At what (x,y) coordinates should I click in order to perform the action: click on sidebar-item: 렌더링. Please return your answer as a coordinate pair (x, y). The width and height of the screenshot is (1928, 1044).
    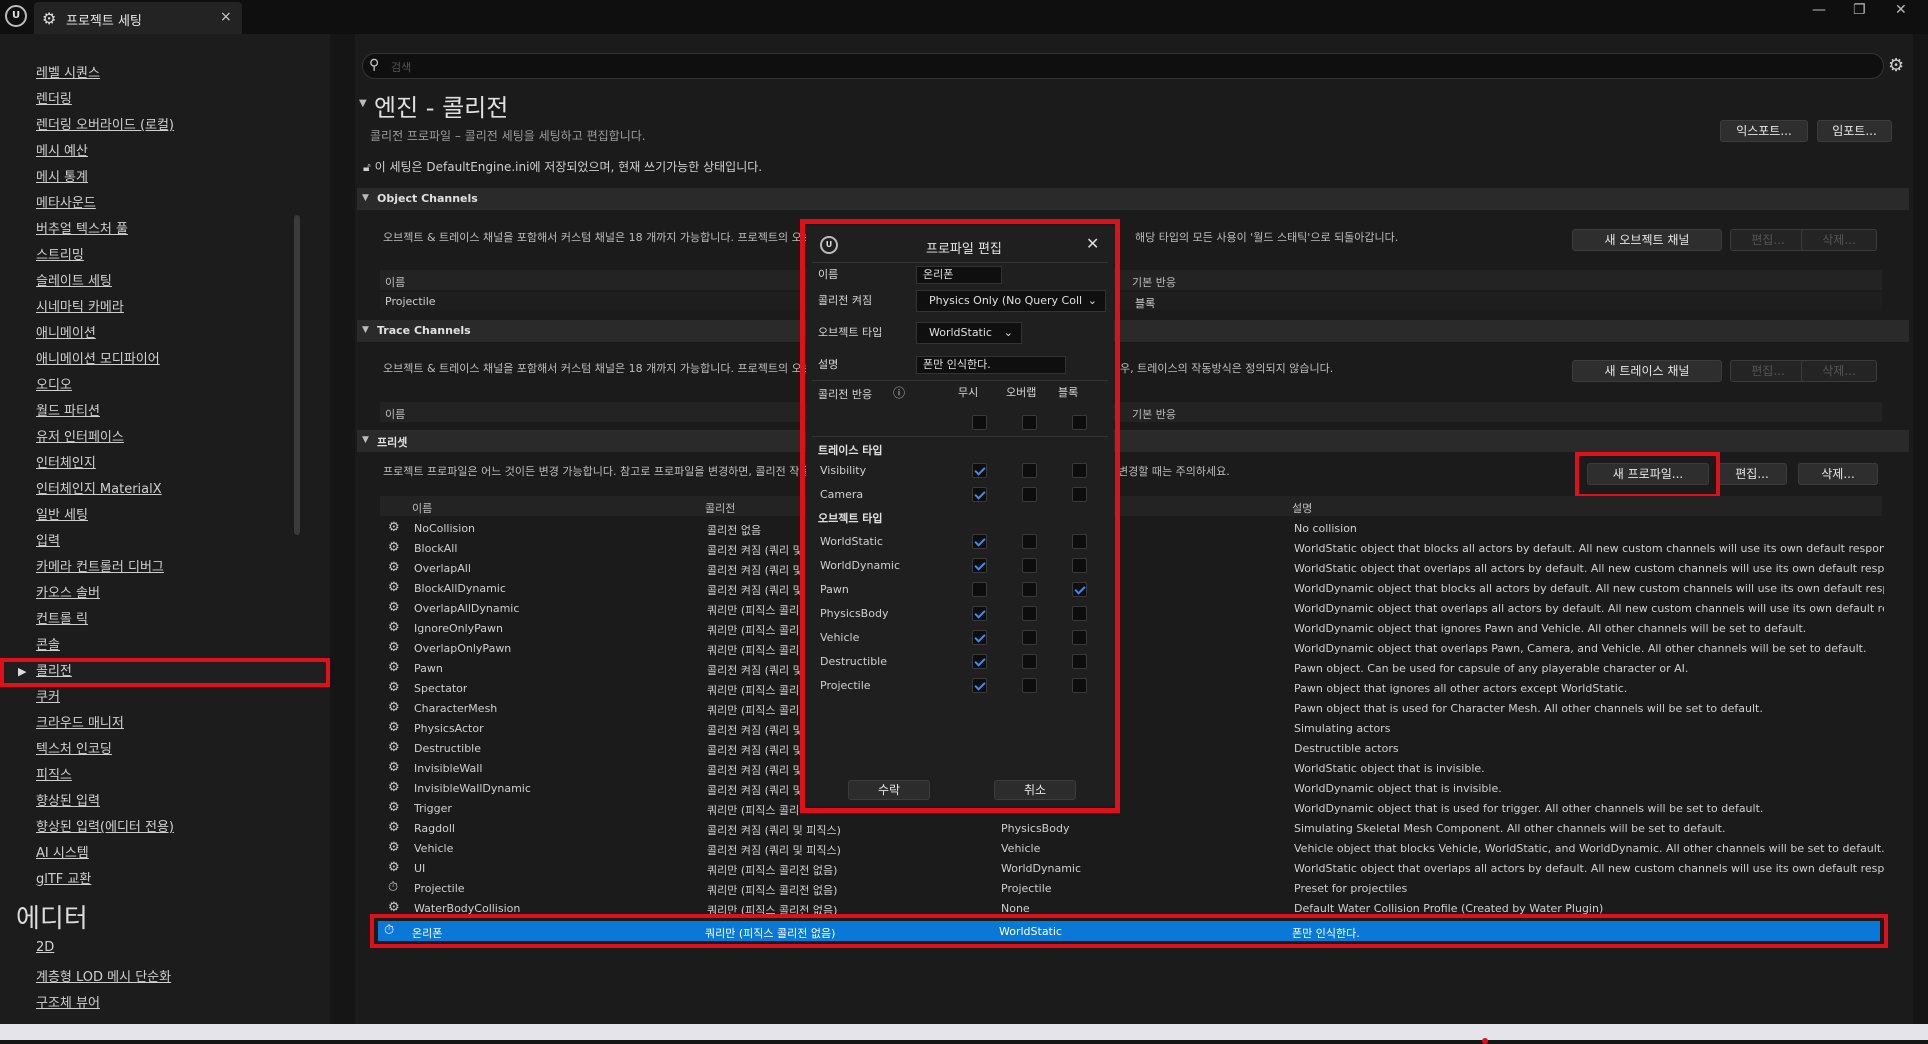
    Looking at the image, I should click on (54, 97).